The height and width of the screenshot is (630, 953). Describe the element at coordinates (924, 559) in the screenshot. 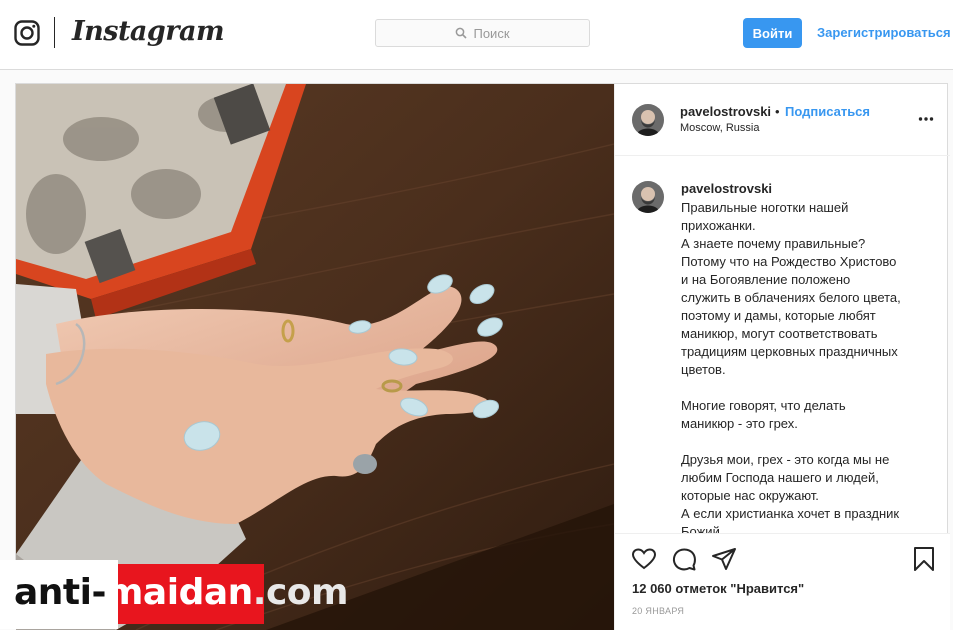

I see `bookmark-icon` at that location.